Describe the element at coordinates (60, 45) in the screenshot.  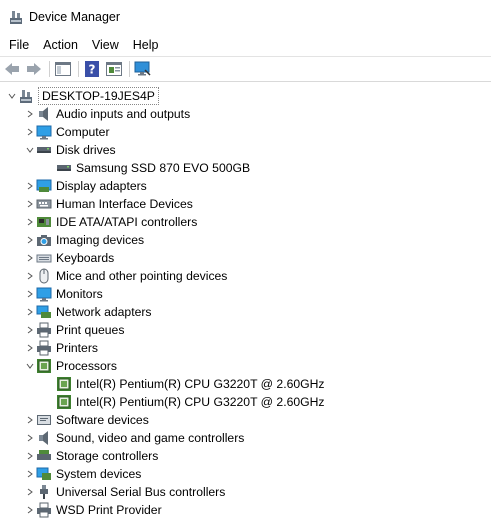
I see `menu-action: Action` at that location.